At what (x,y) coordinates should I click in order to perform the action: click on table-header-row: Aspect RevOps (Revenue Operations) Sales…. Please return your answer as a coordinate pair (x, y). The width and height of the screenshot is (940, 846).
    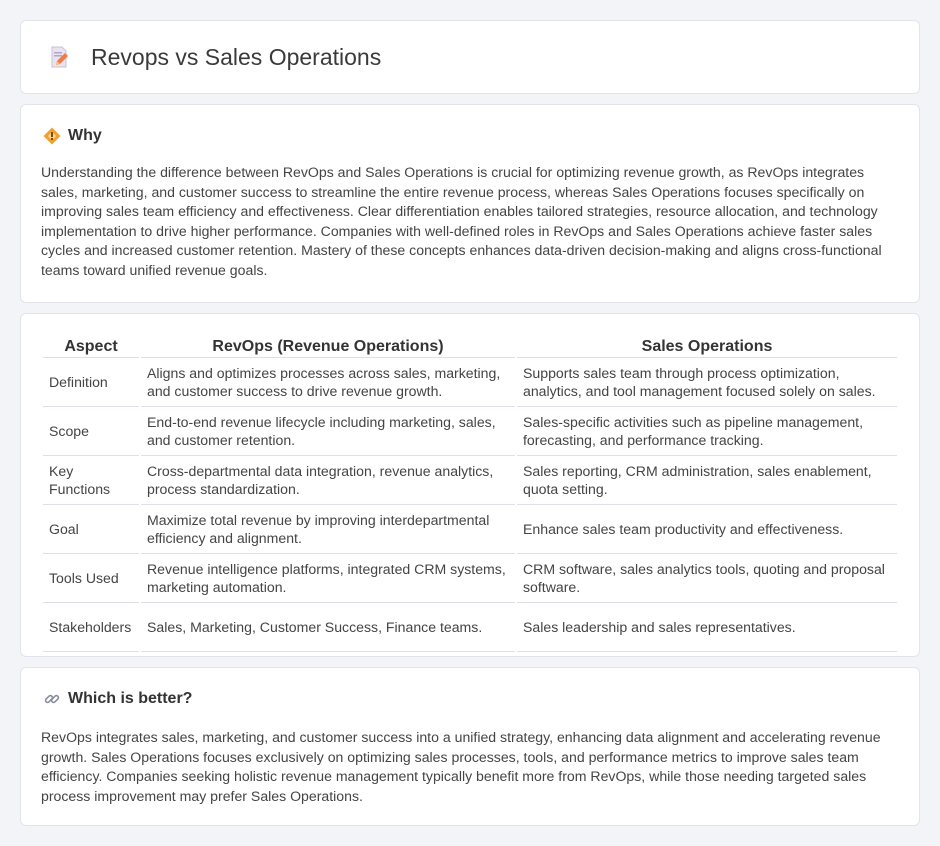
    Looking at the image, I should click on (470, 346).